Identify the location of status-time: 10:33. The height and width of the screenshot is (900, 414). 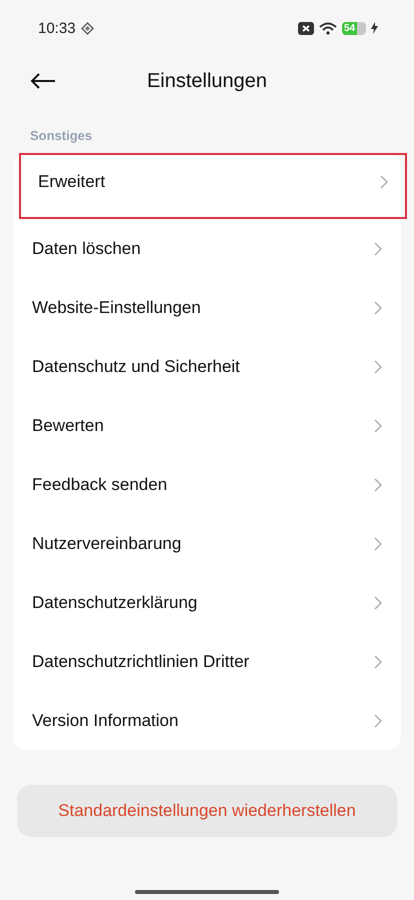
(57, 28).